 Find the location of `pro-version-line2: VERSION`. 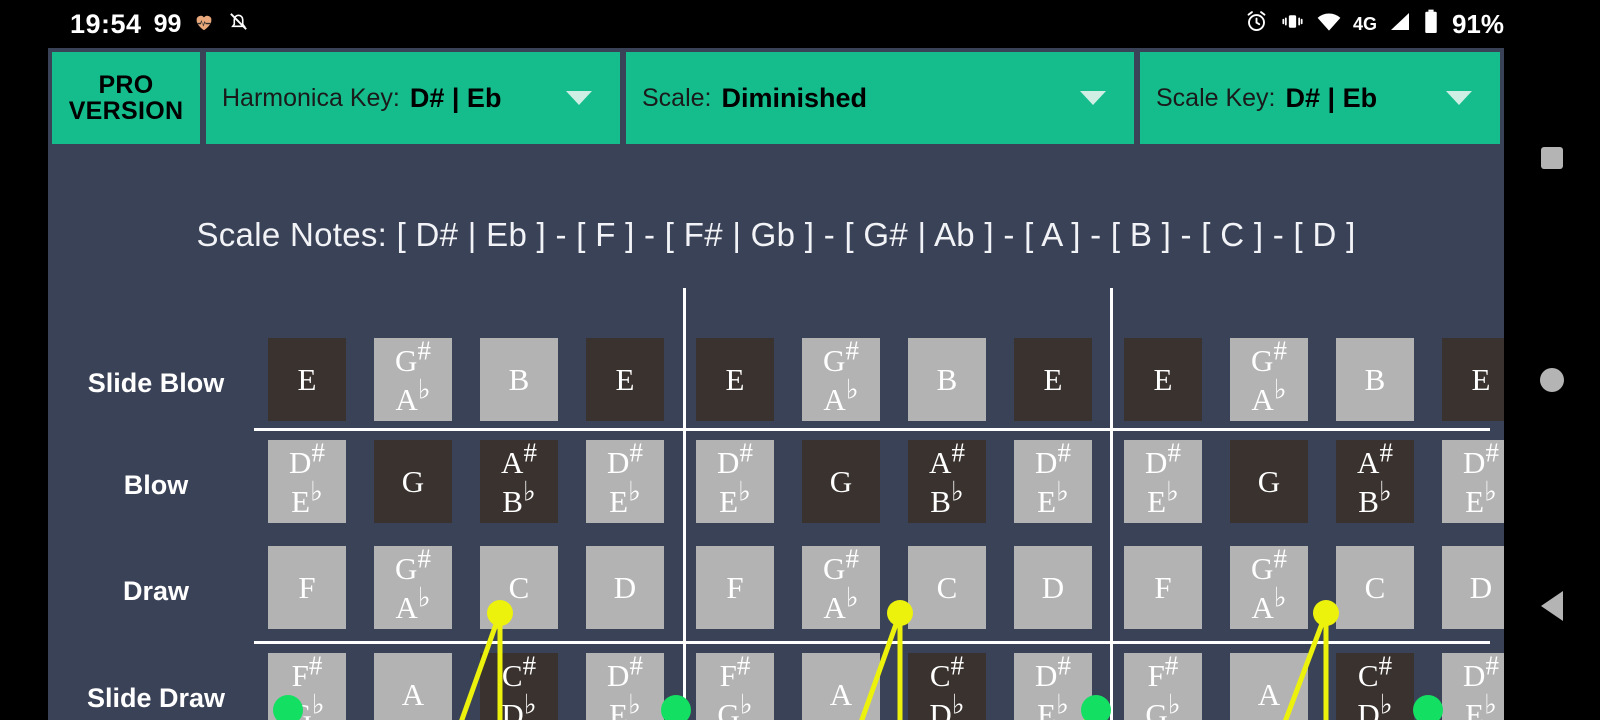

pro-version-line2: VERSION is located at coordinates (126, 111).